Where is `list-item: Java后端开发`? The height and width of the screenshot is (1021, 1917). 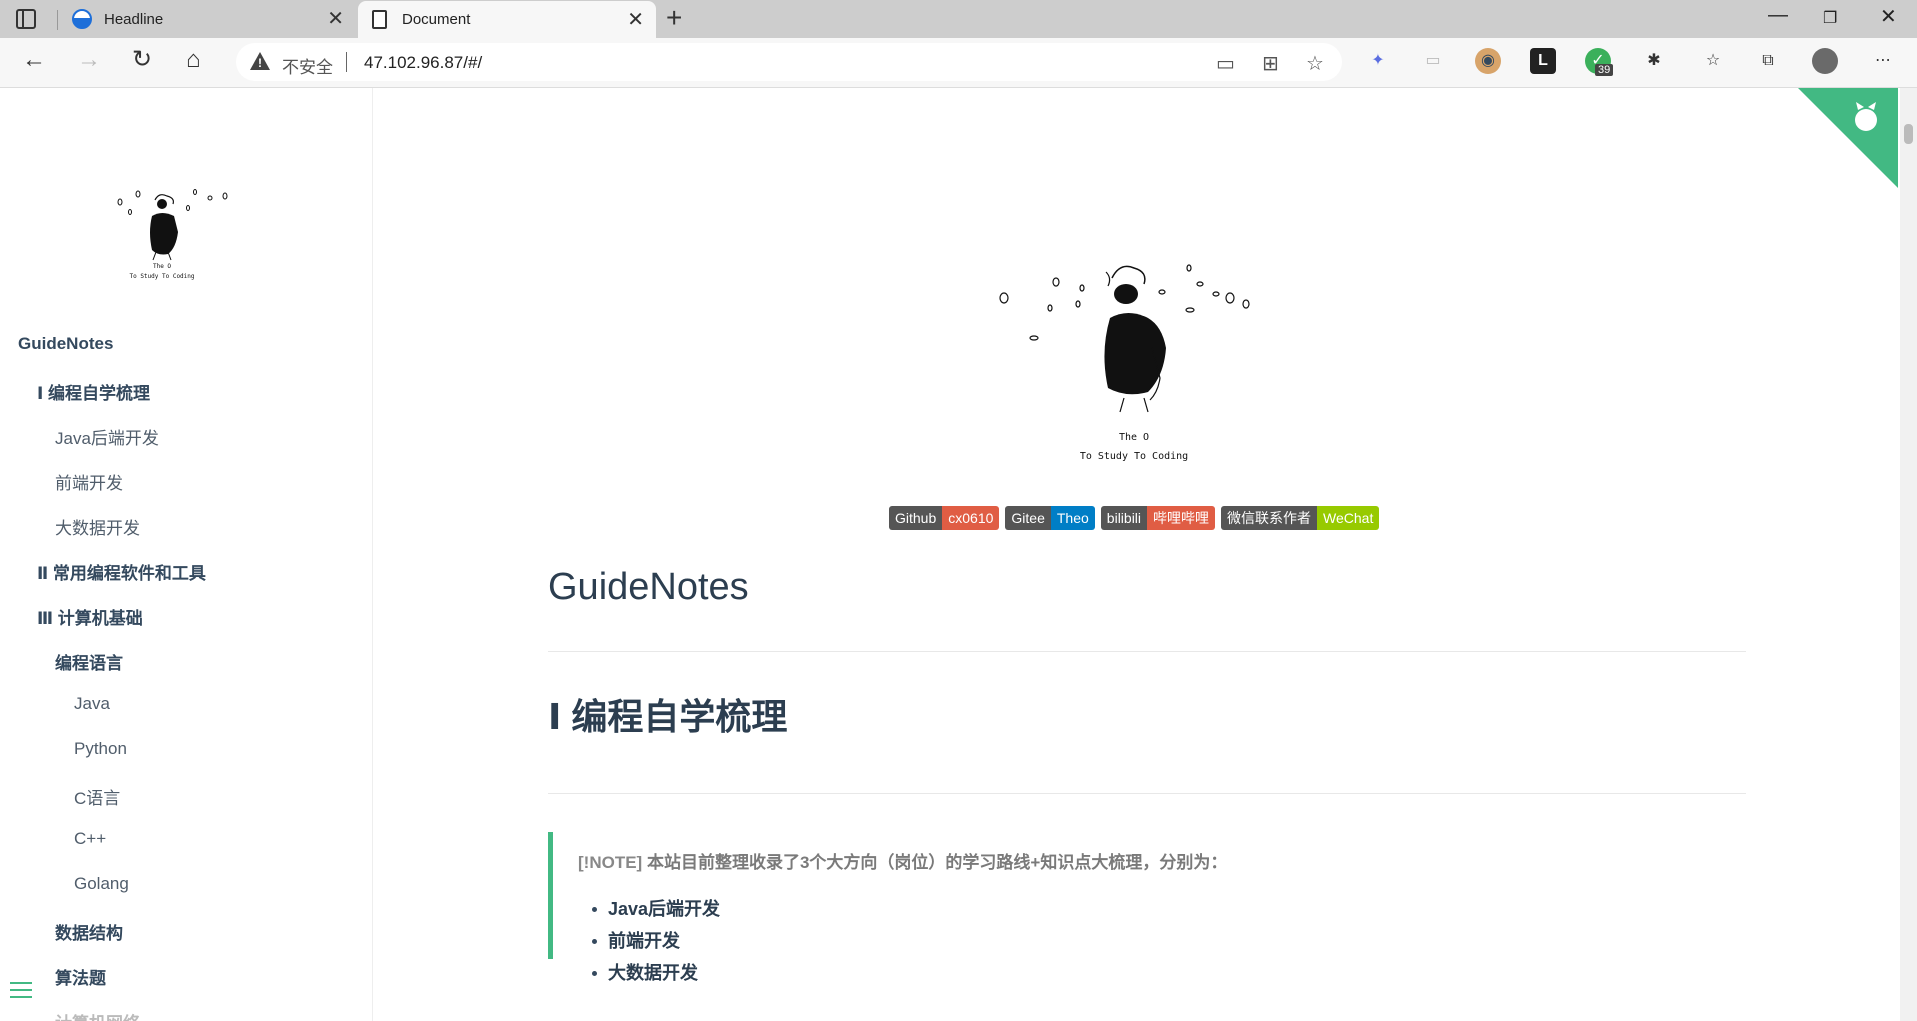 list-item: Java后端开发 is located at coordinates (655, 912).